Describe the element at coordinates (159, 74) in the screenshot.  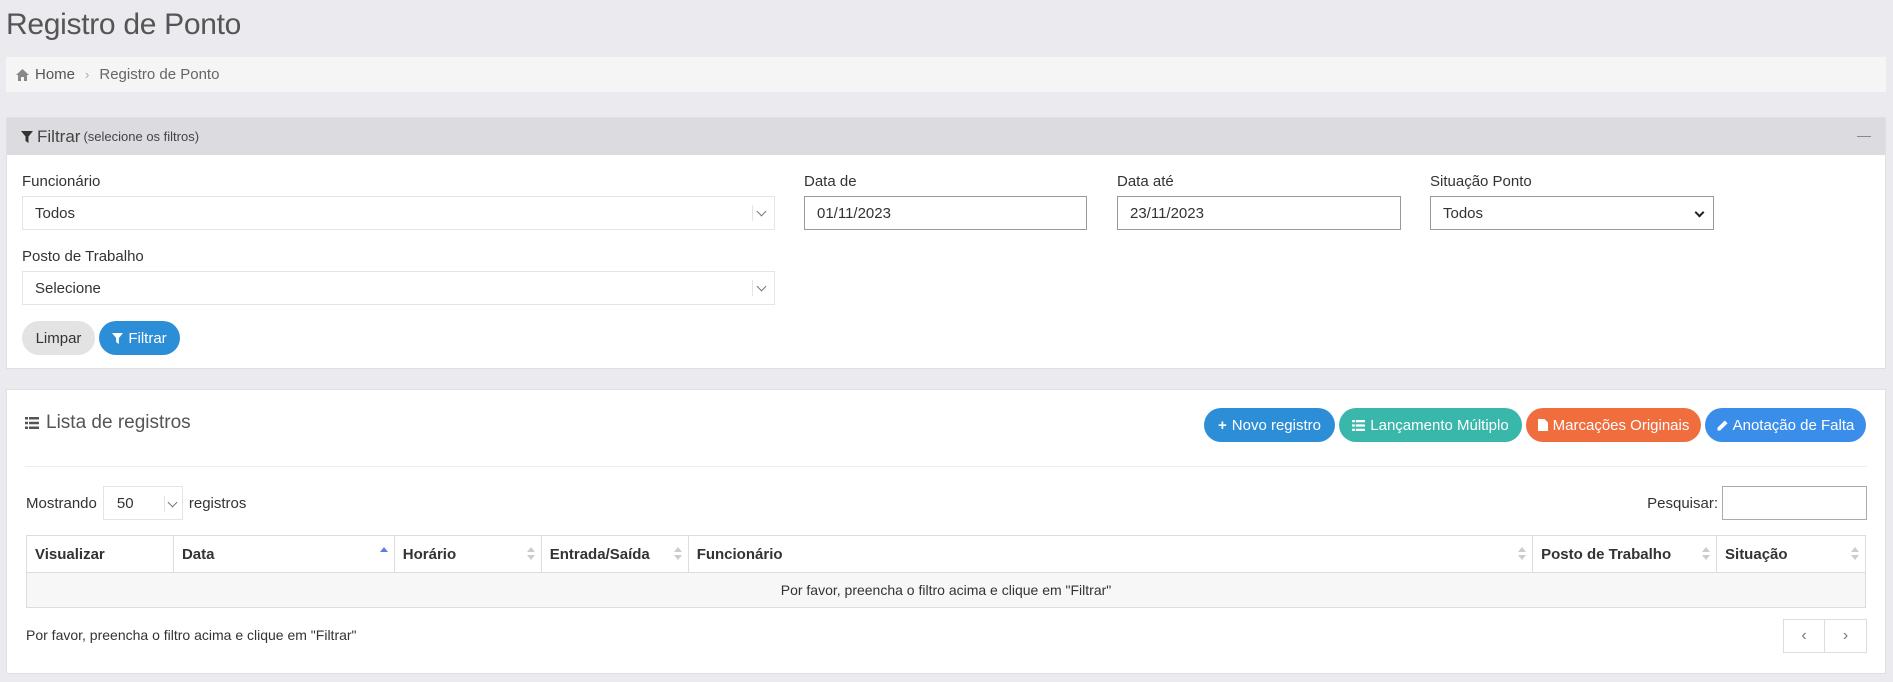
I see `breadcrumb-current: Registro de Ponto` at that location.